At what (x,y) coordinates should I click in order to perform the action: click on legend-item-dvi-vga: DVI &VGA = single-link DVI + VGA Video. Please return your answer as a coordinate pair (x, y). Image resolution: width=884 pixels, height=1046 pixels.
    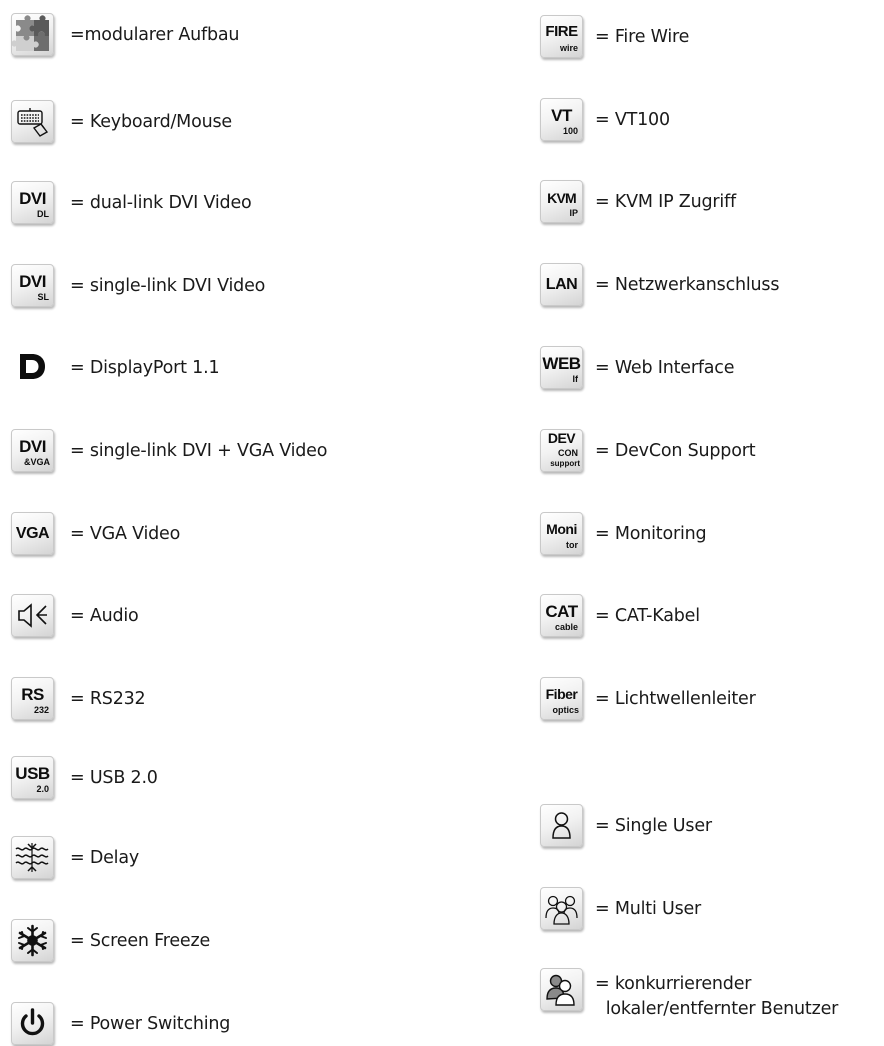
    Looking at the image, I should click on (169, 450).